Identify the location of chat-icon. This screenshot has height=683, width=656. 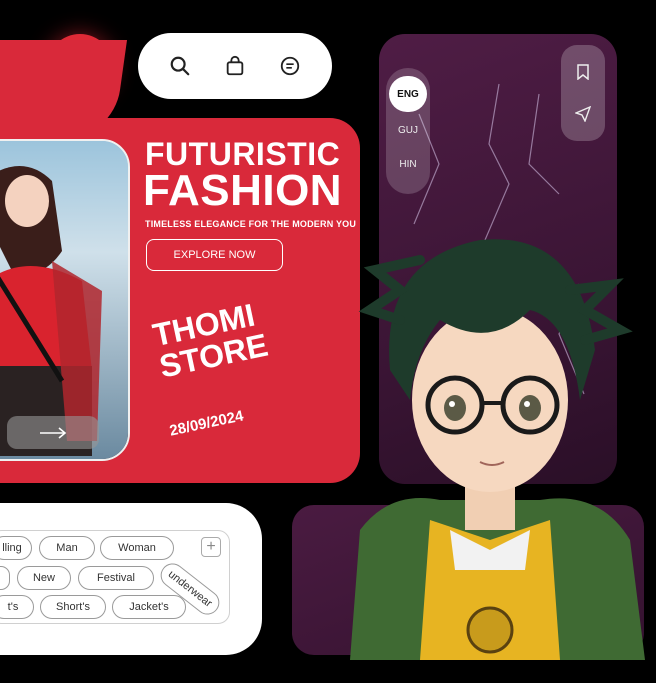
(290, 66).